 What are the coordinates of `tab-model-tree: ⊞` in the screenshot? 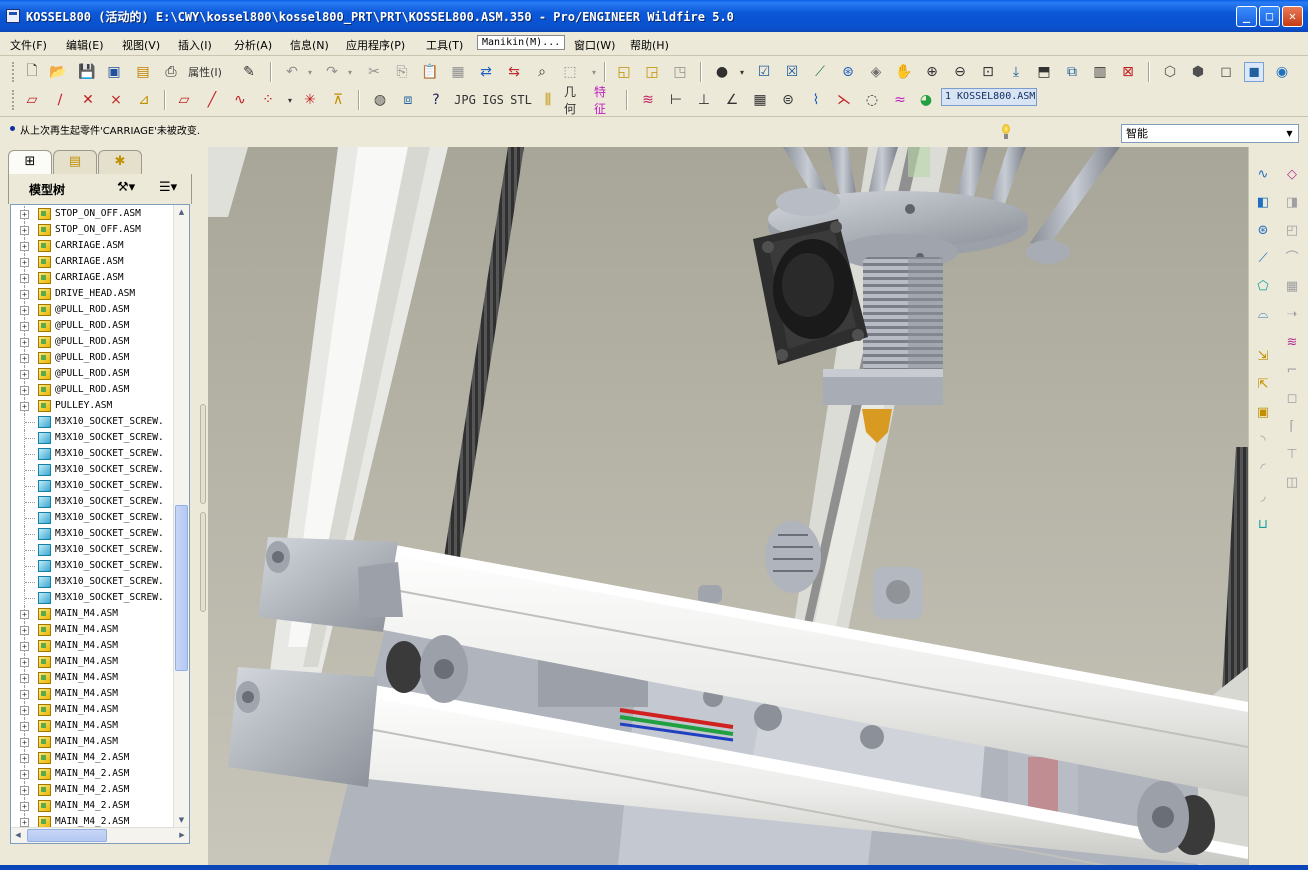 It's located at (30, 162).